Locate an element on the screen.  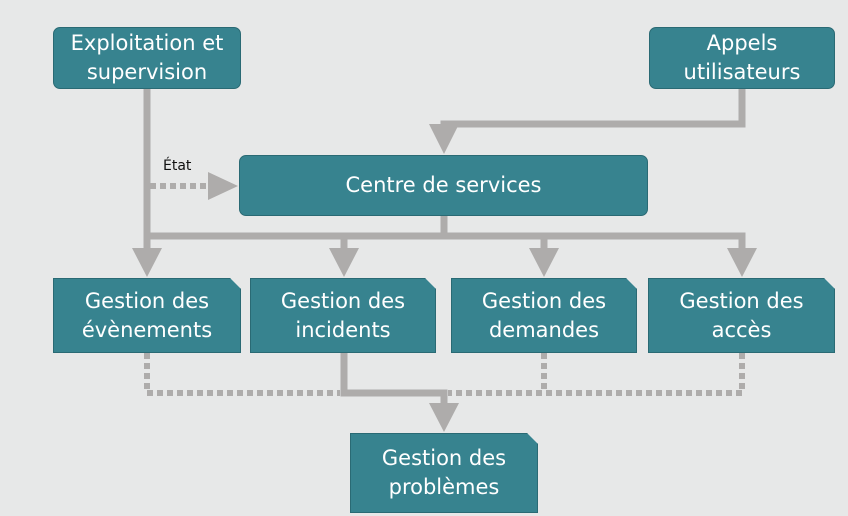
node-gestion-acces: Gestion des accès is located at coordinates (741, 315).